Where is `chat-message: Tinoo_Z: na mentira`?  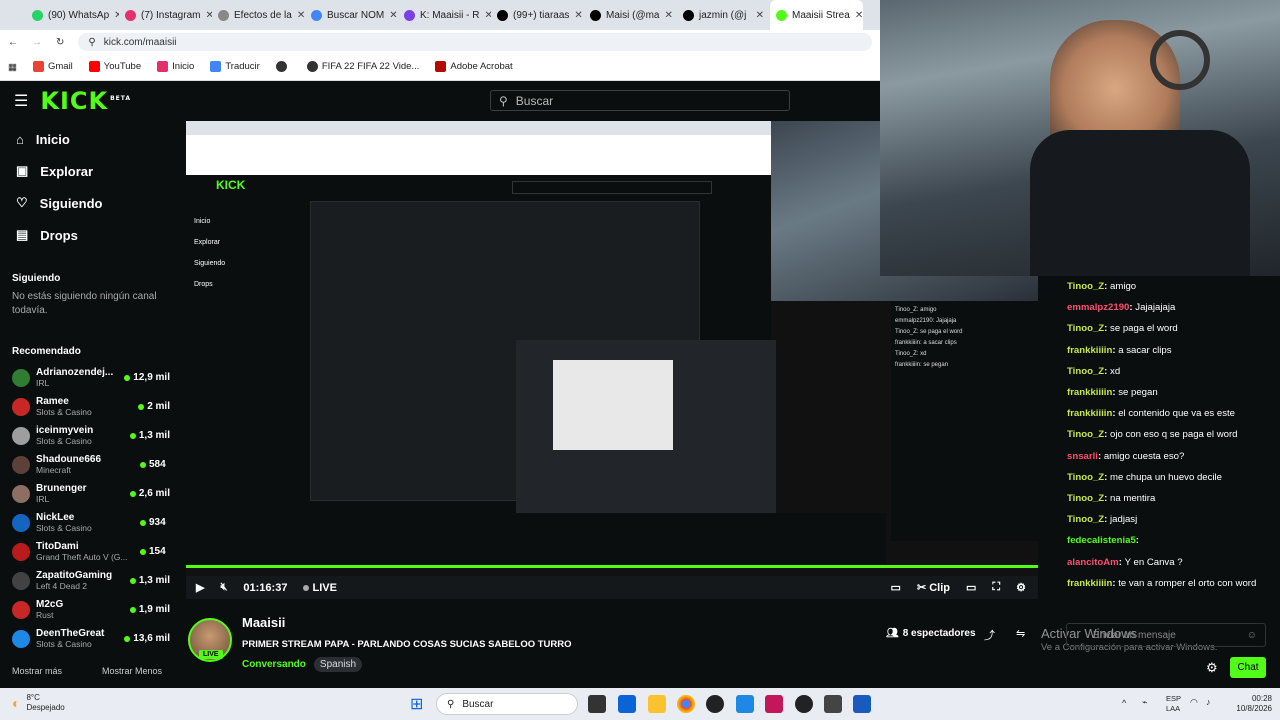 chat-message: Tinoo_Z: na mentira is located at coordinates (1111, 499).